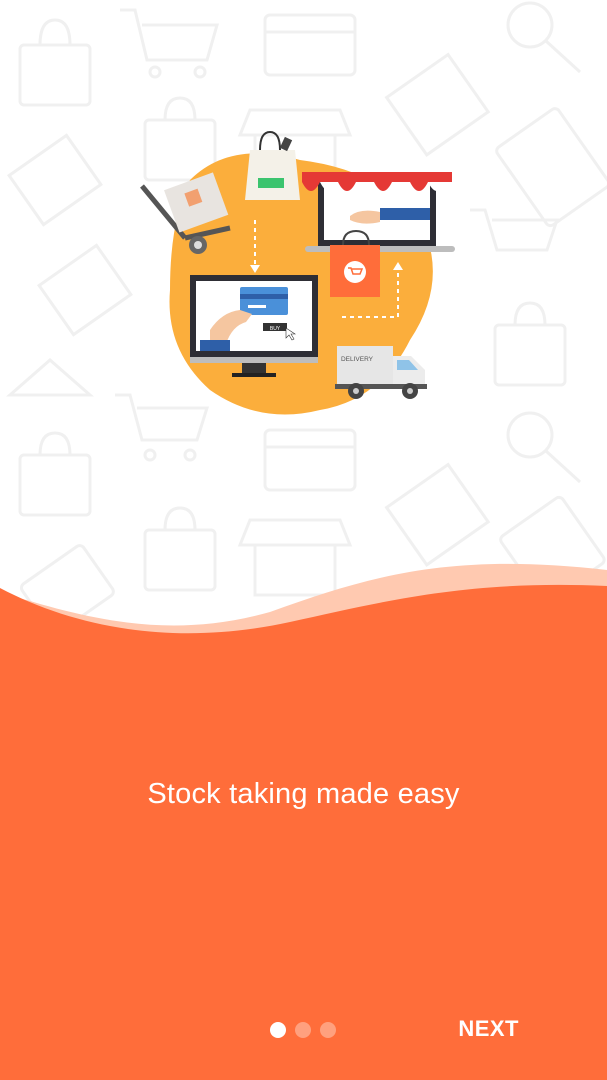 The width and height of the screenshot is (607, 1080). I want to click on ecommerce-illustration: BUY DELIVERY, so click(297, 272).